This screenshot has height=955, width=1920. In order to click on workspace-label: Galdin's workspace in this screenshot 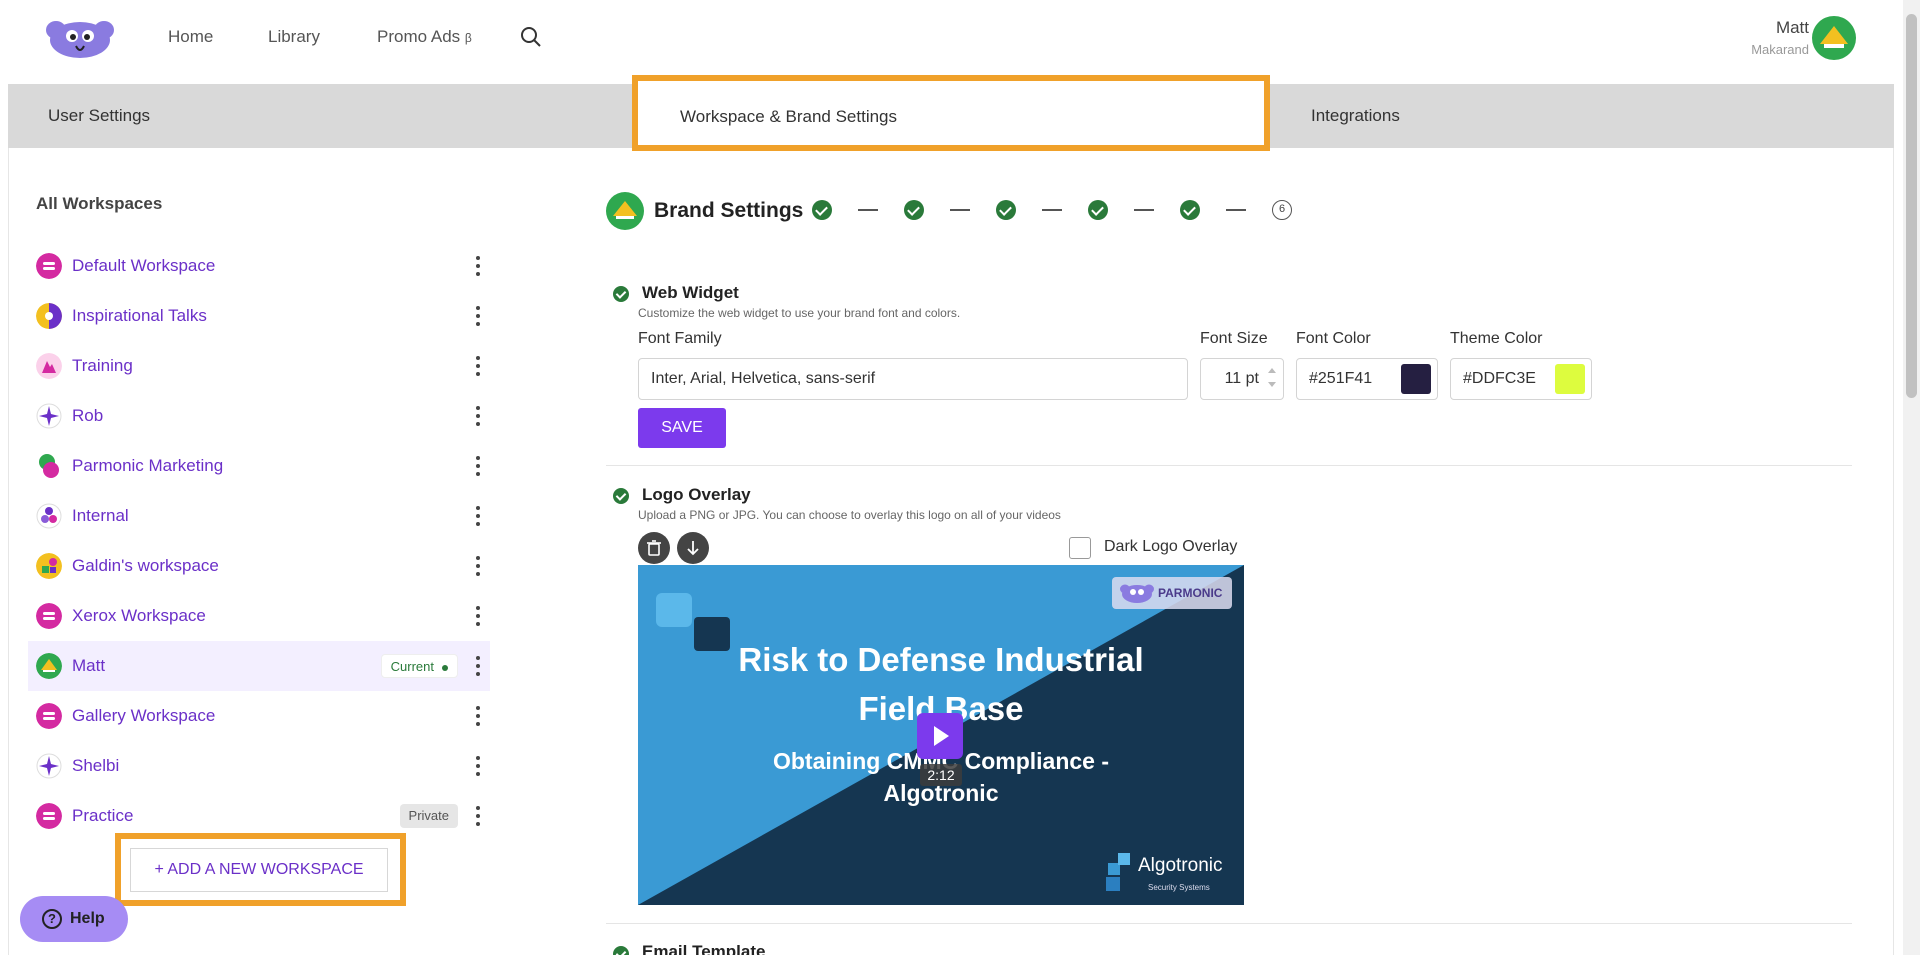, I will do `click(145, 566)`.